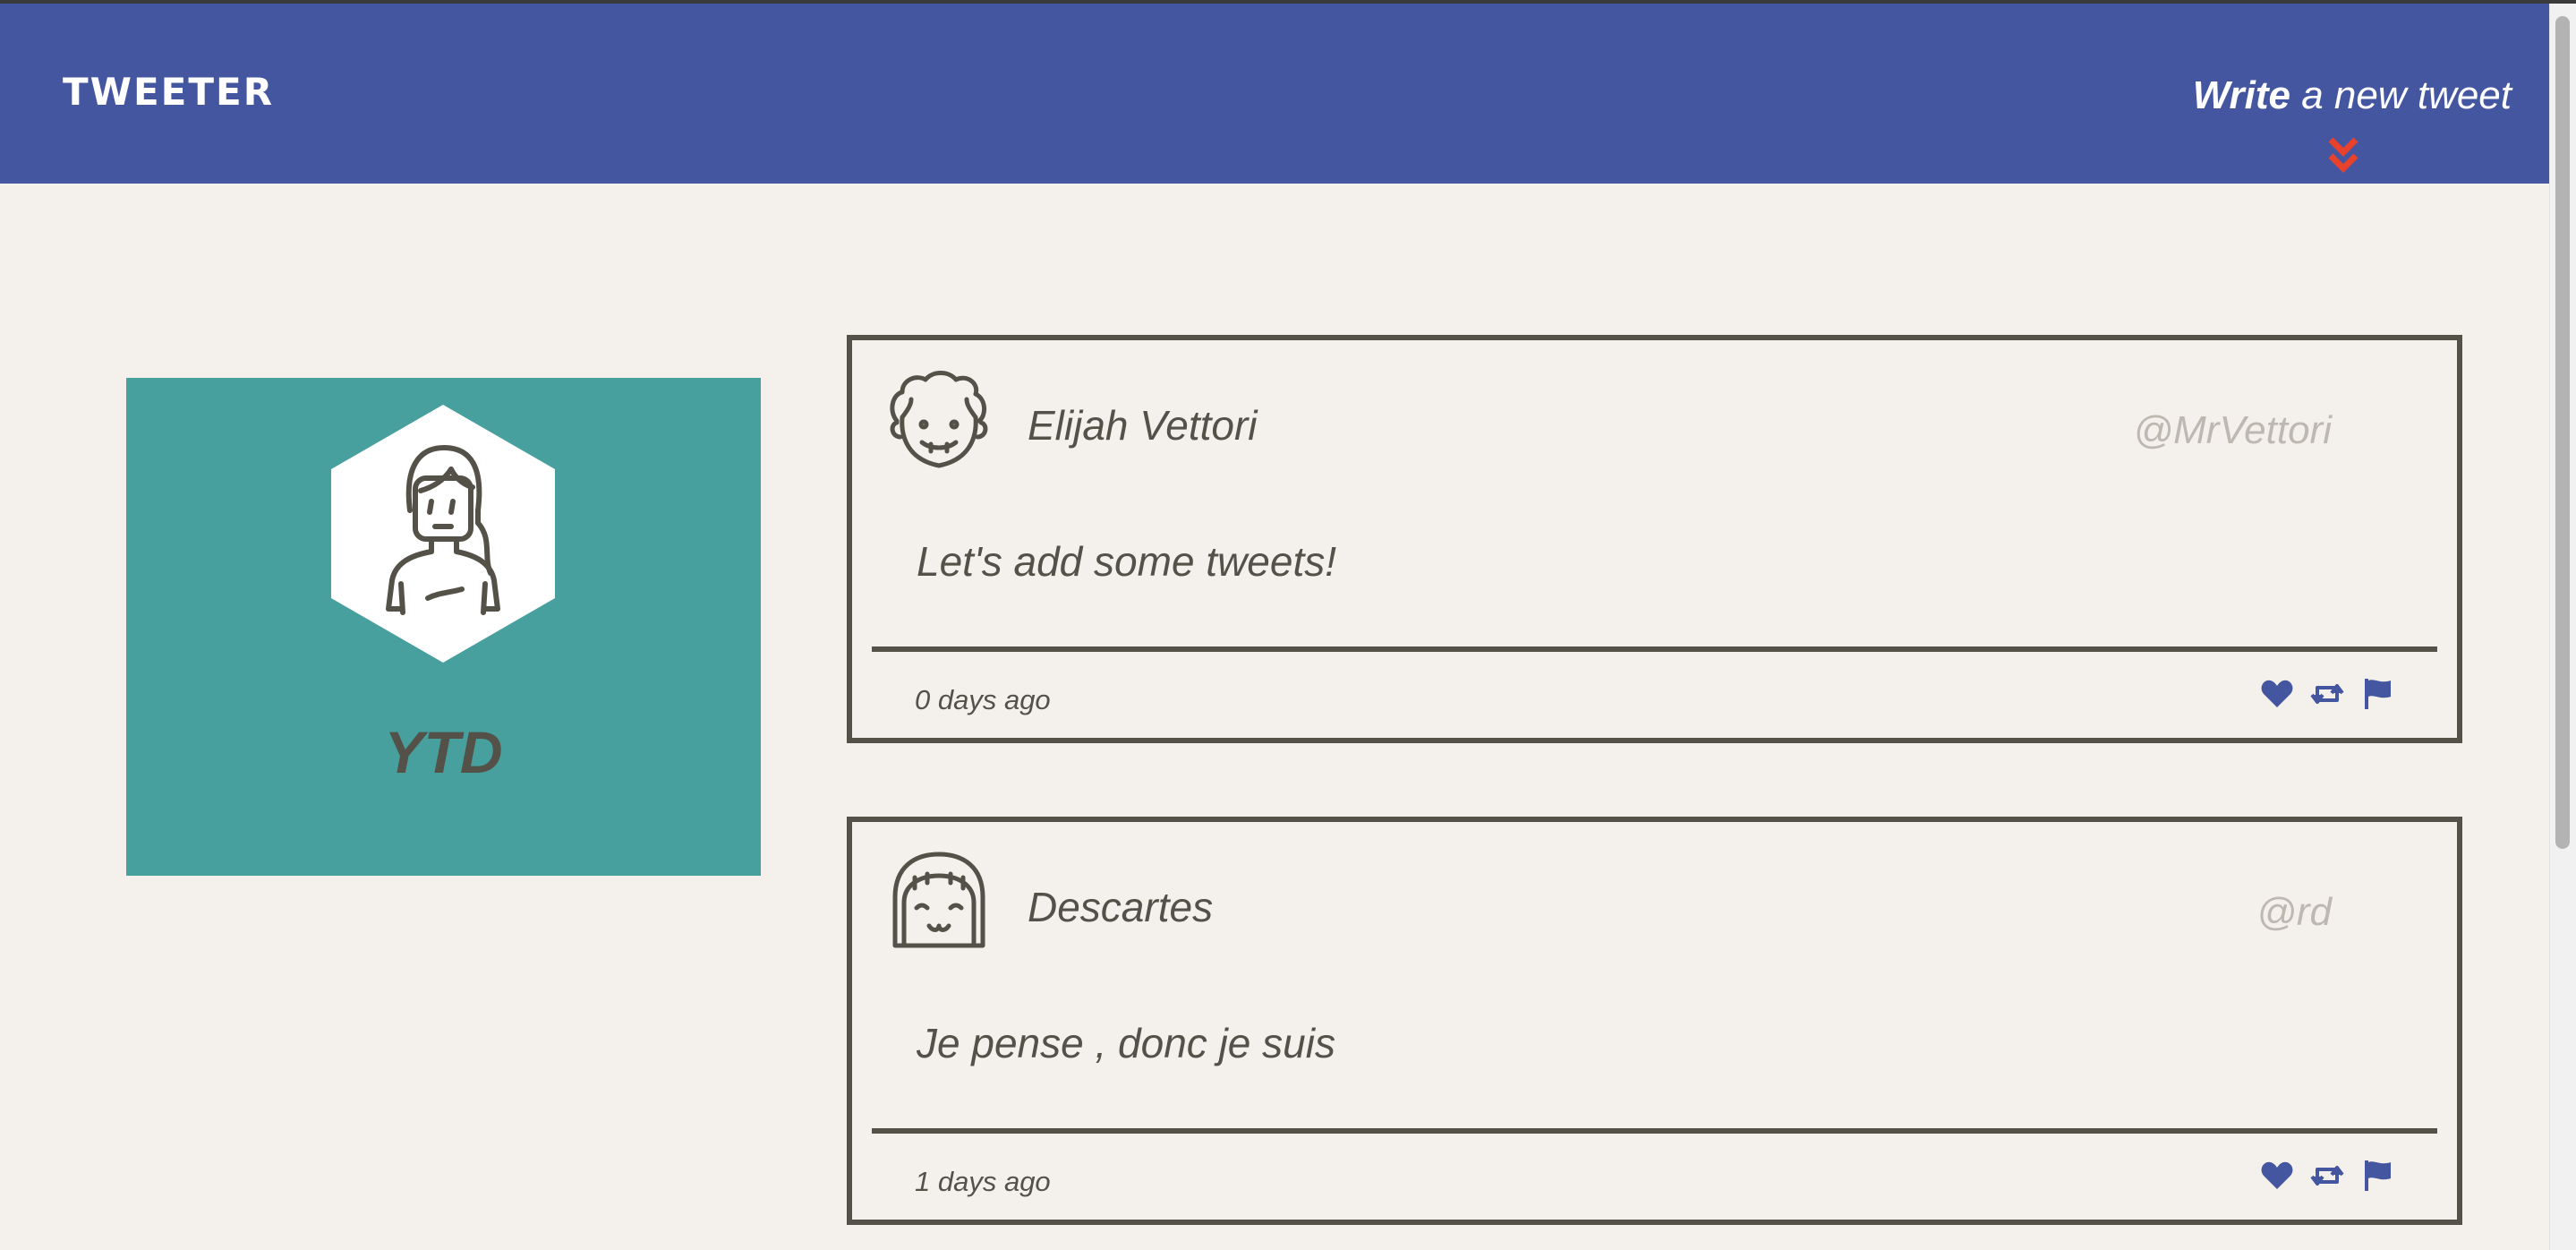 This screenshot has width=2576, height=1250. What do you see at coordinates (983, 1181) in the screenshot?
I see `tweet-timestamp: 1 days ago` at bounding box center [983, 1181].